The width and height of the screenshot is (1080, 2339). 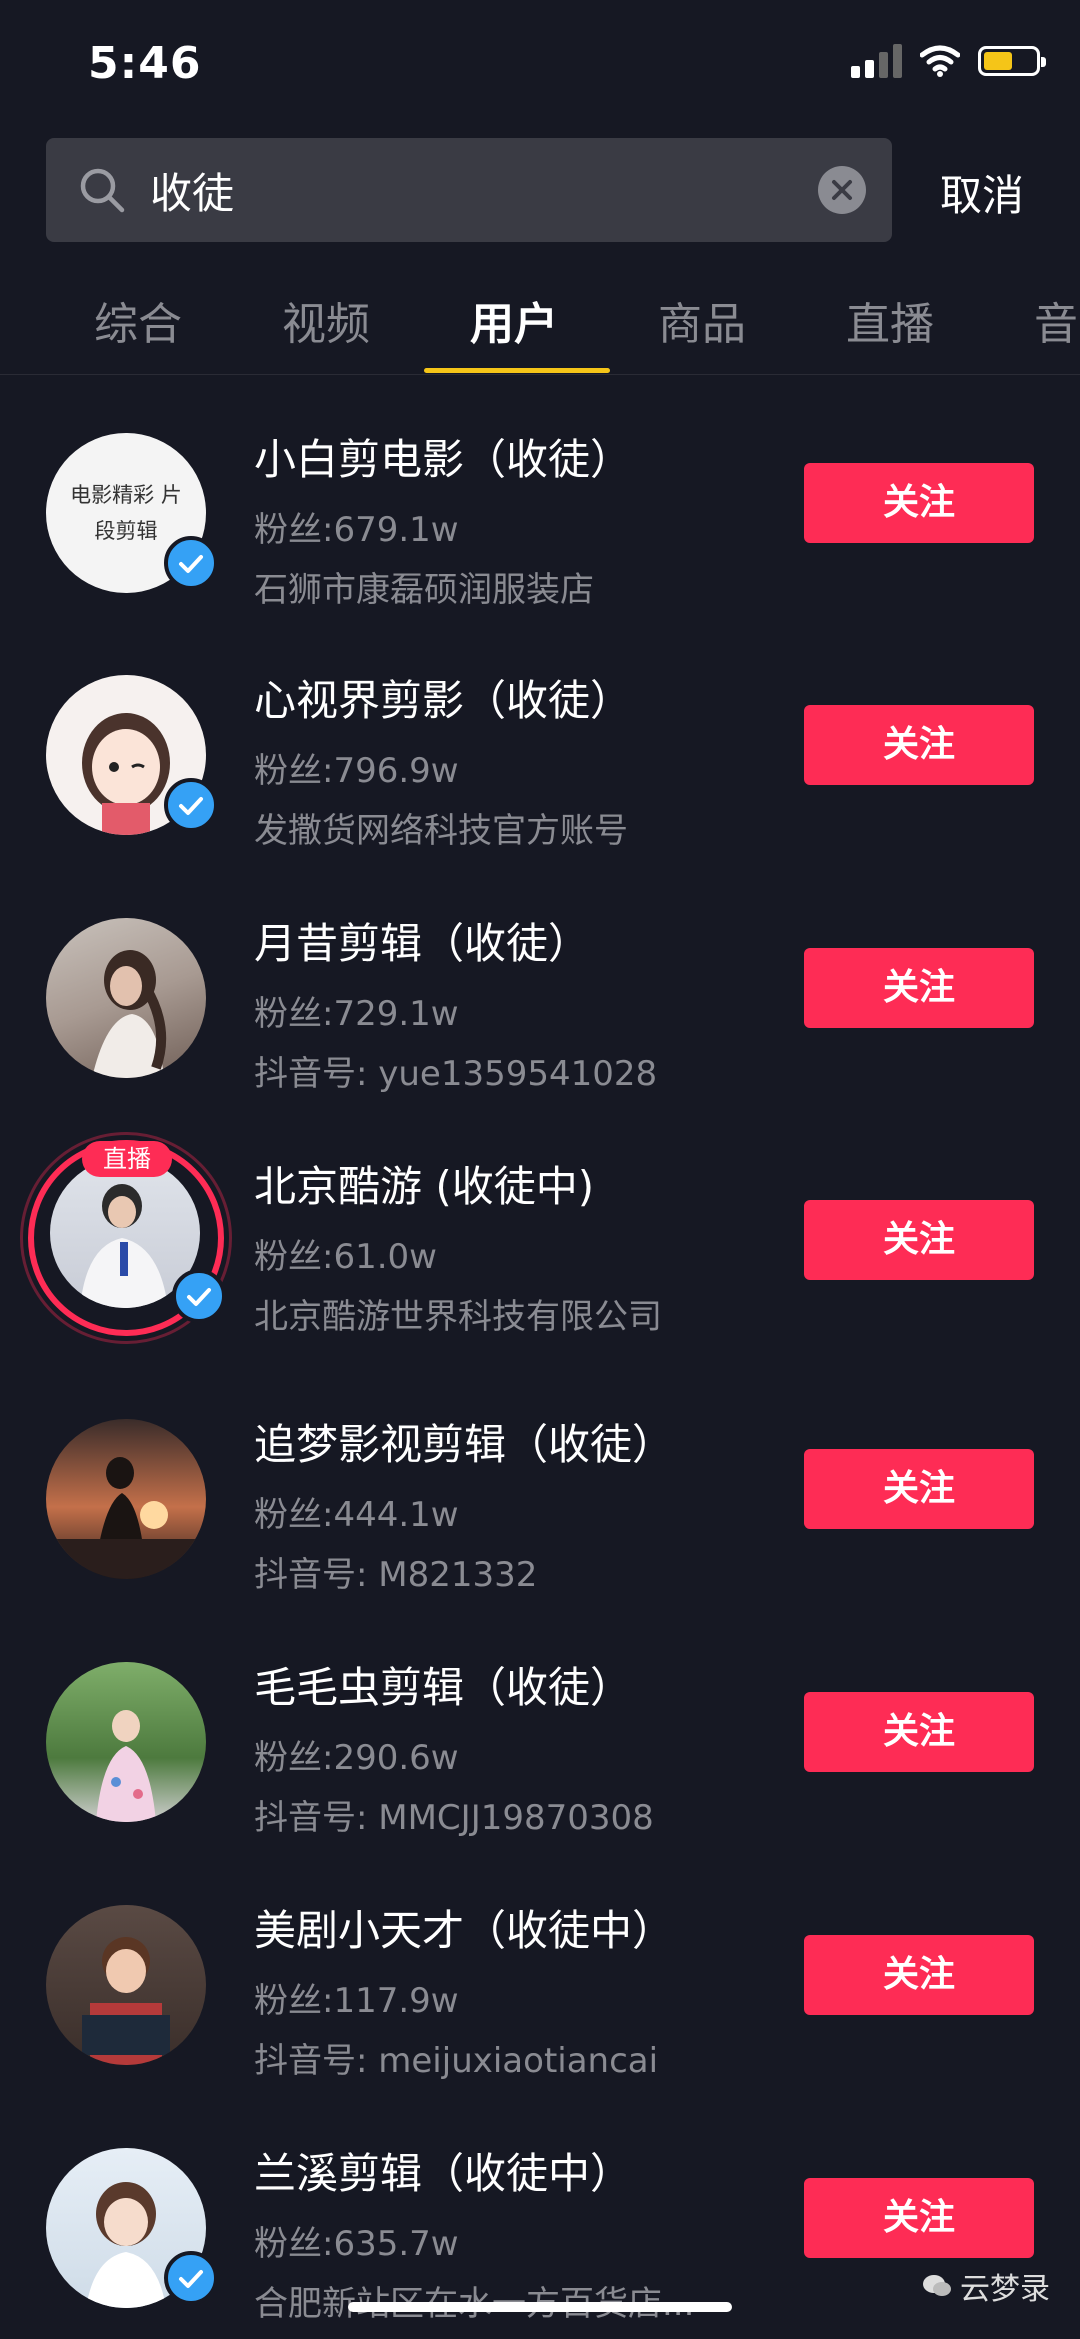 What do you see at coordinates (356, 1515) in the screenshot?
I see `user-fans: 粉丝:444.1w` at bounding box center [356, 1515].